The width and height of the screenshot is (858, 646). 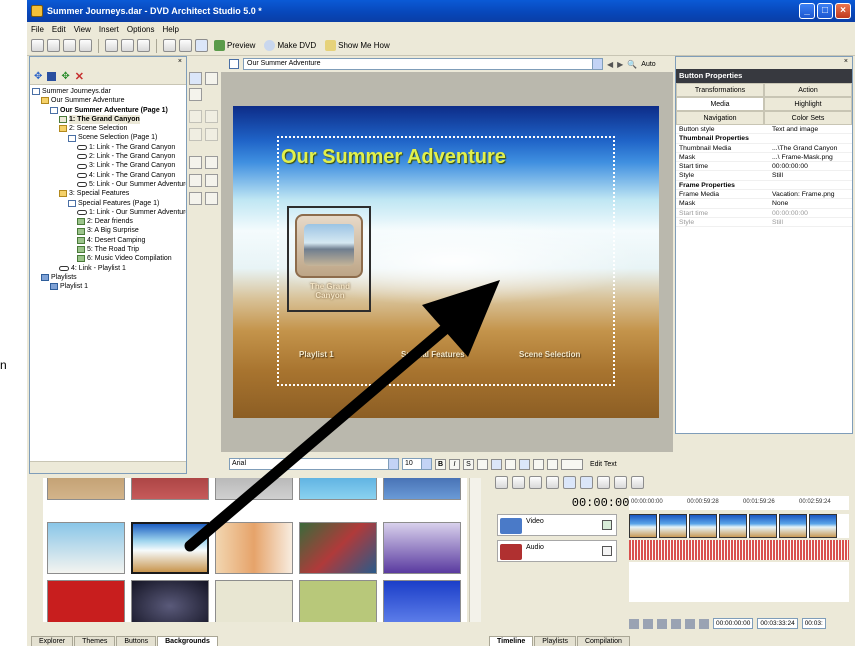 I want to click on audio-track-button, so click(x=607, y=551).